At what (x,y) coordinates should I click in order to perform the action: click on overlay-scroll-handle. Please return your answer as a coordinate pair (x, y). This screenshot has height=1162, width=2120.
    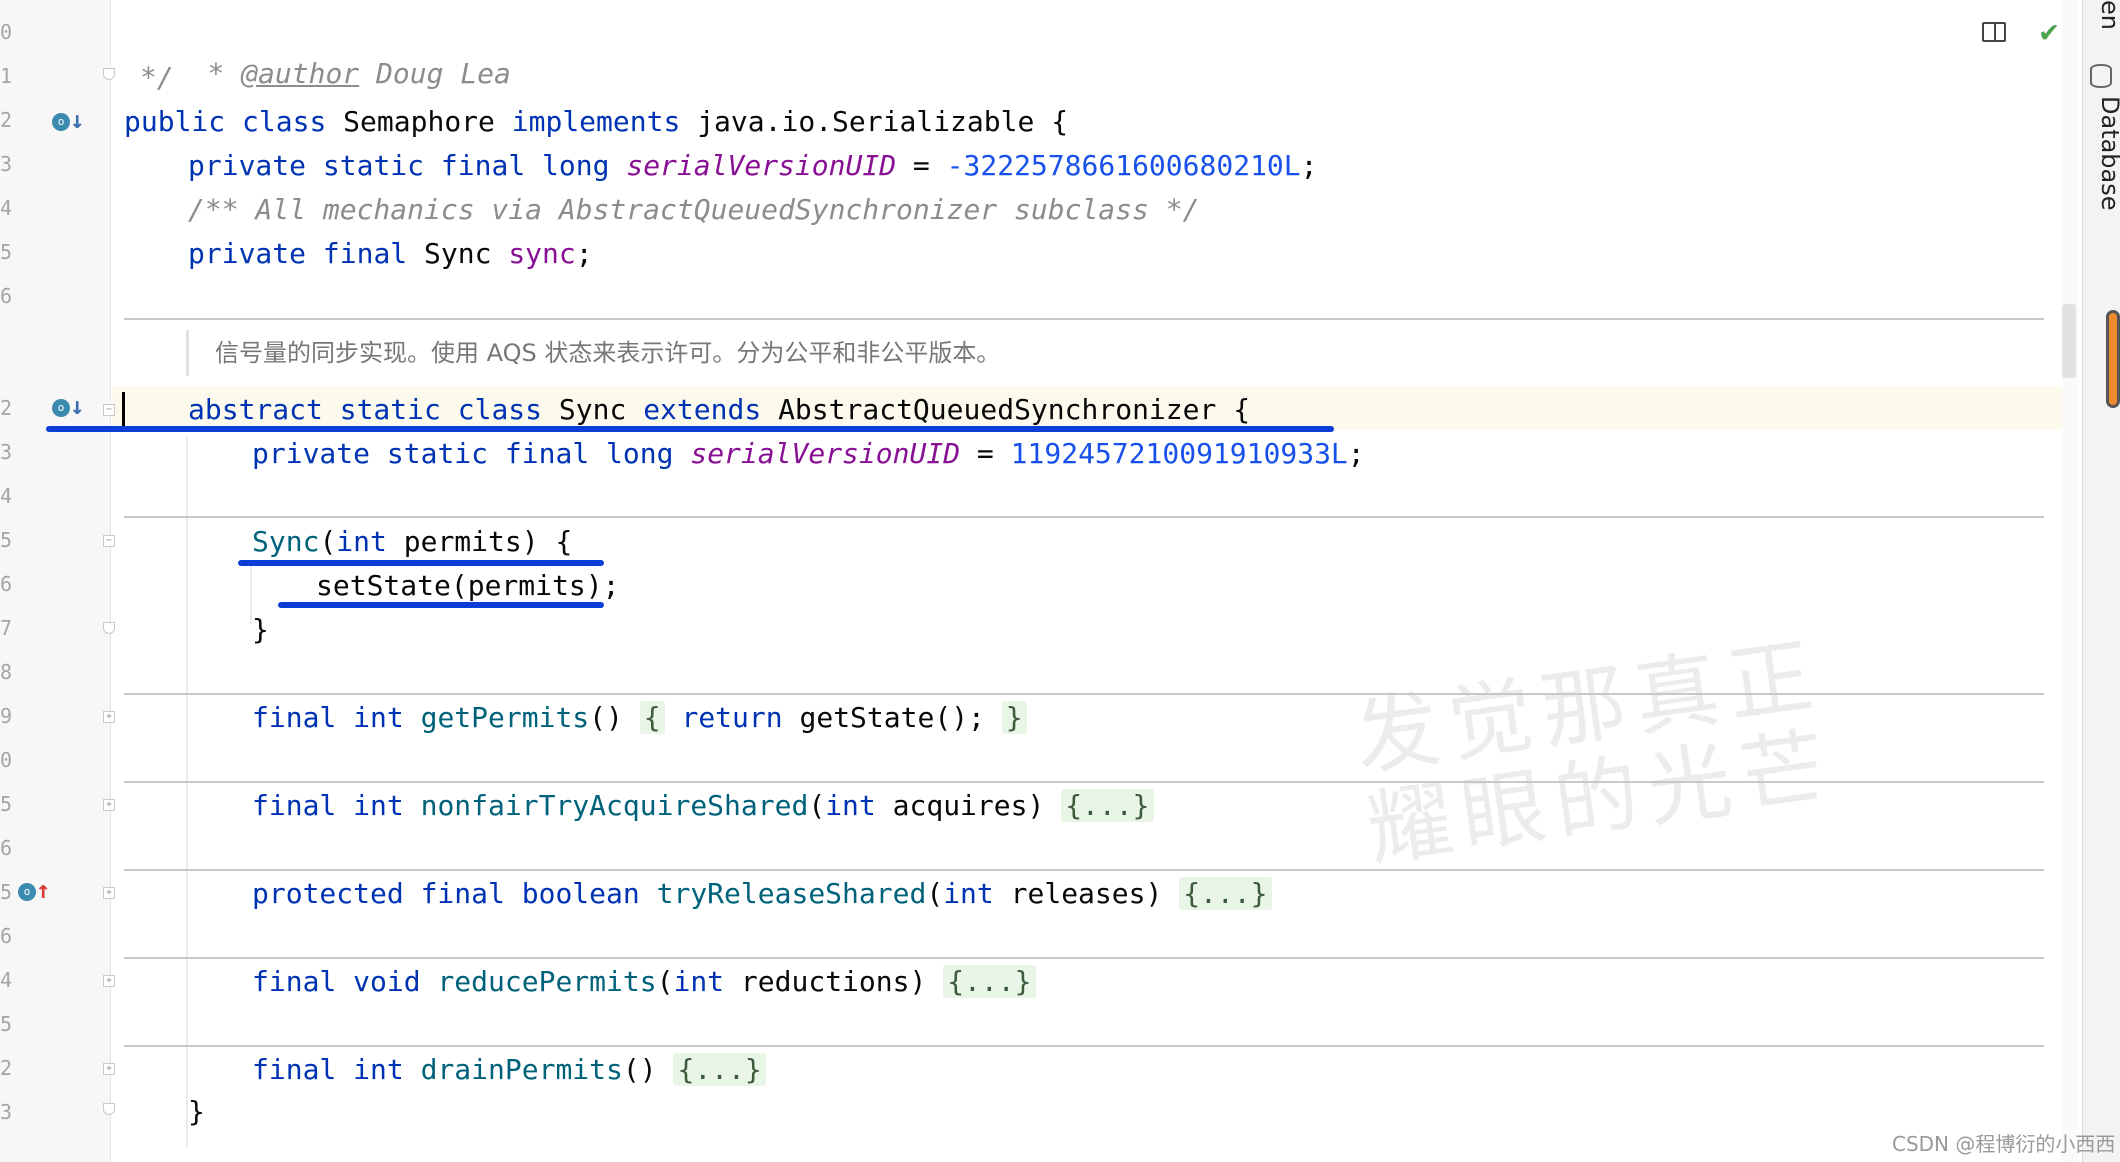
    Looking at the image, I should click on (2113, 359).